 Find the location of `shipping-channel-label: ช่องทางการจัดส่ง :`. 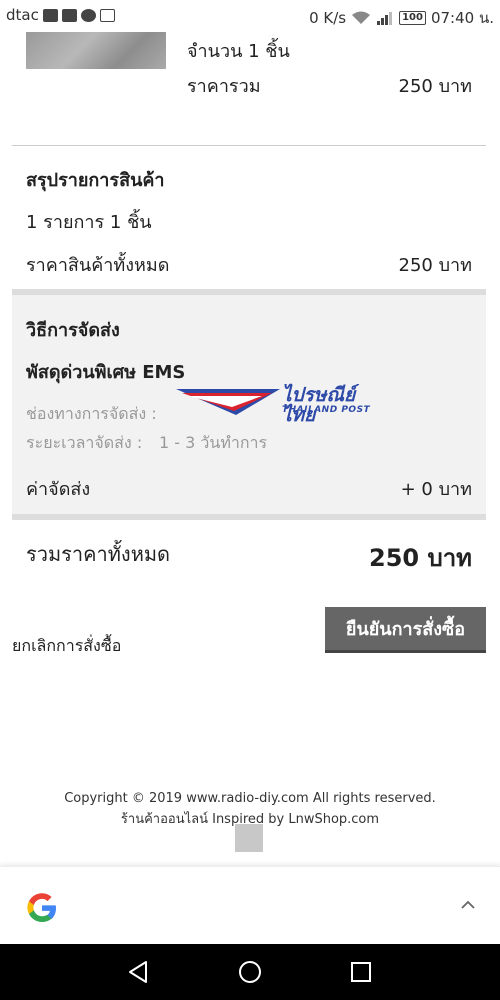

shipping-channel-label: ช่องทางการจัดส่ง : is located at coordinates (91, 413).